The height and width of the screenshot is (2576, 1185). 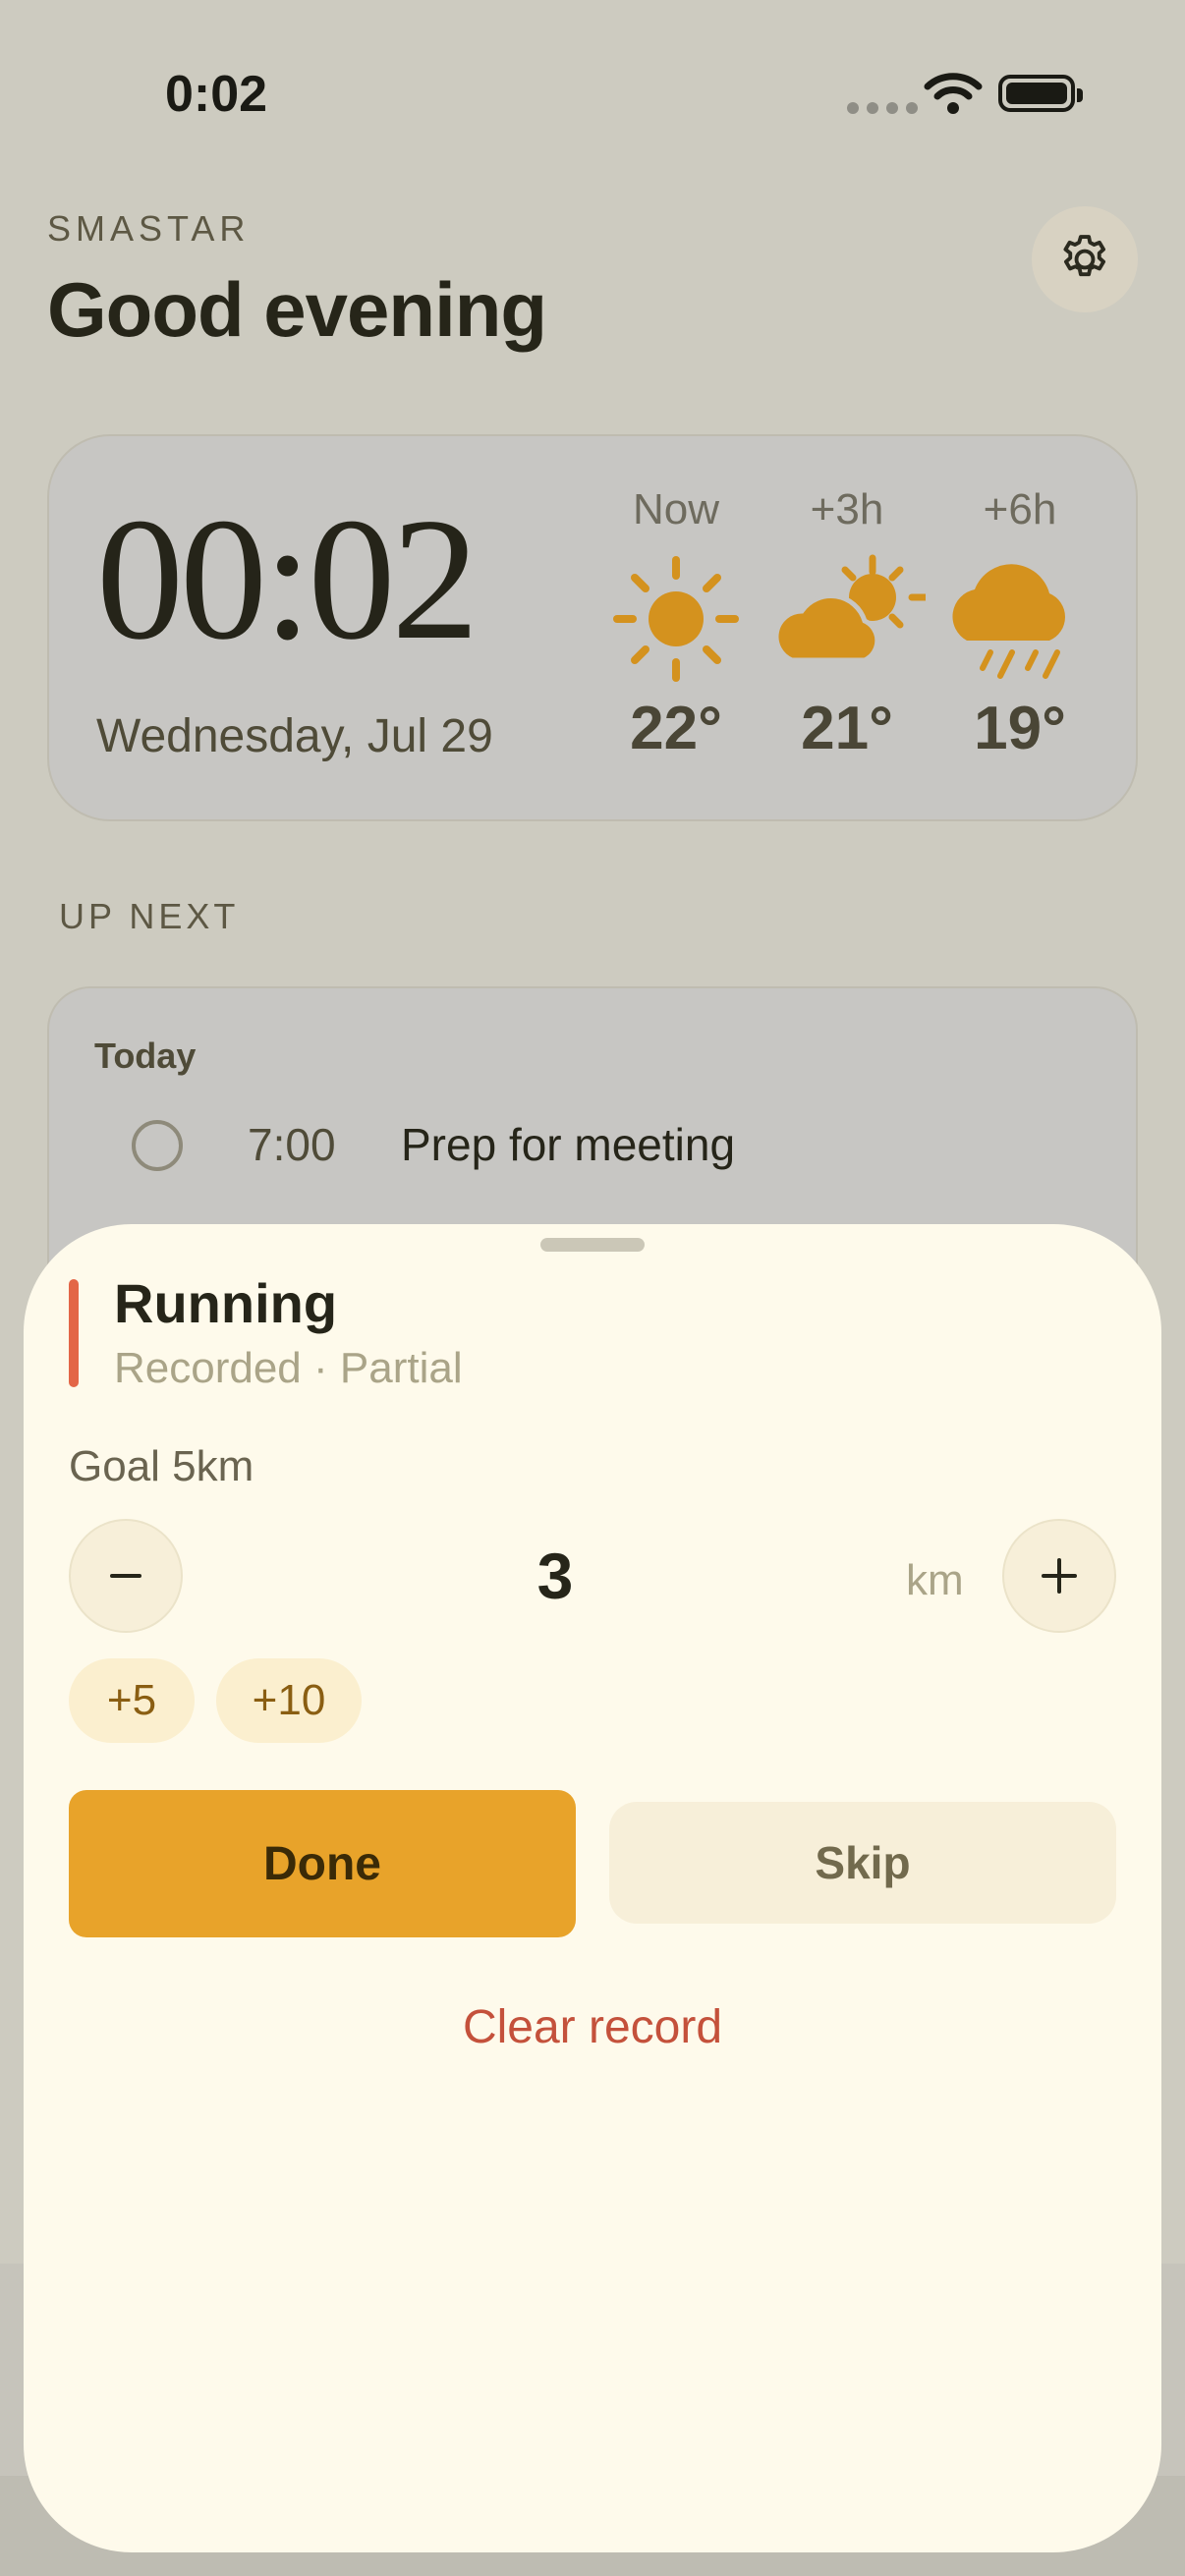 What do you see at coordinates (157, 1145) in the screenshot?
I see `task-checkbox` at bounding box center [157, 1145].